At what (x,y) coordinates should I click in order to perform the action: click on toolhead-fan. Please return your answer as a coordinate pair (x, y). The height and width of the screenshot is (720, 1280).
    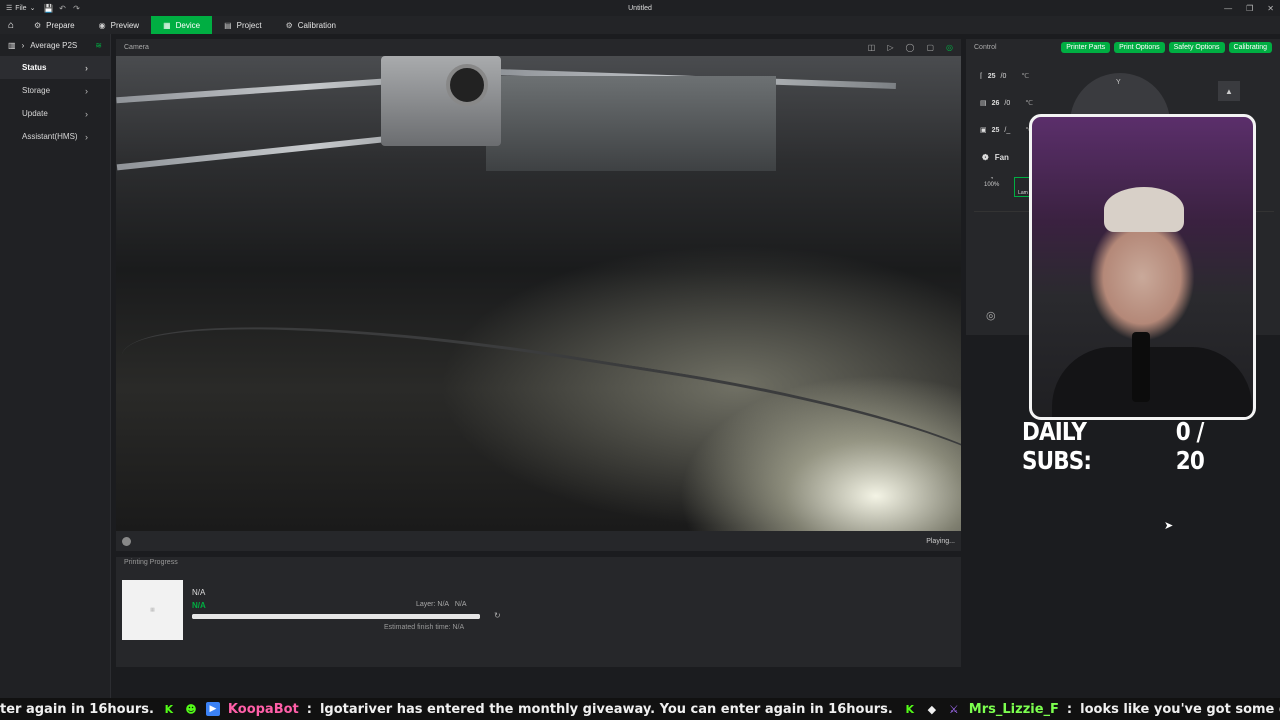
    Looking at the image, I should click on (467, 85).